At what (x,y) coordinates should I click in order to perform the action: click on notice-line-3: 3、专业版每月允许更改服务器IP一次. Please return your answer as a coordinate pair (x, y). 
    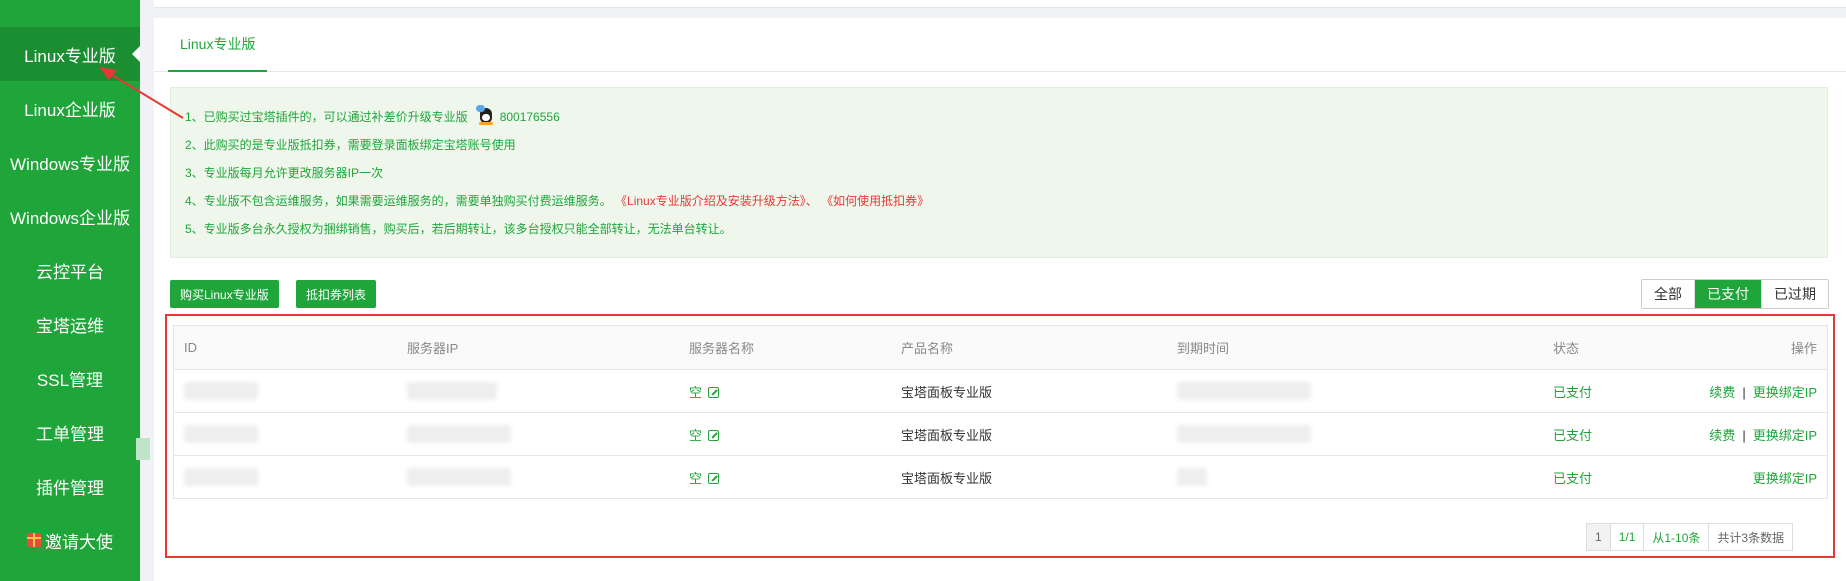
    Looking at the image, I should click on (284, 173).